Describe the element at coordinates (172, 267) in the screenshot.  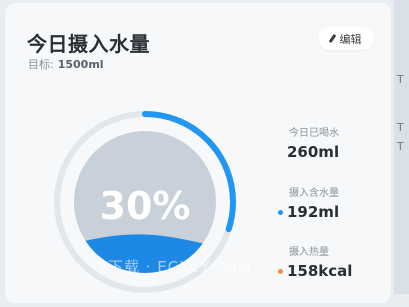
I see `watermark-text: 飞下载 · ECXCY.COM` at that location.